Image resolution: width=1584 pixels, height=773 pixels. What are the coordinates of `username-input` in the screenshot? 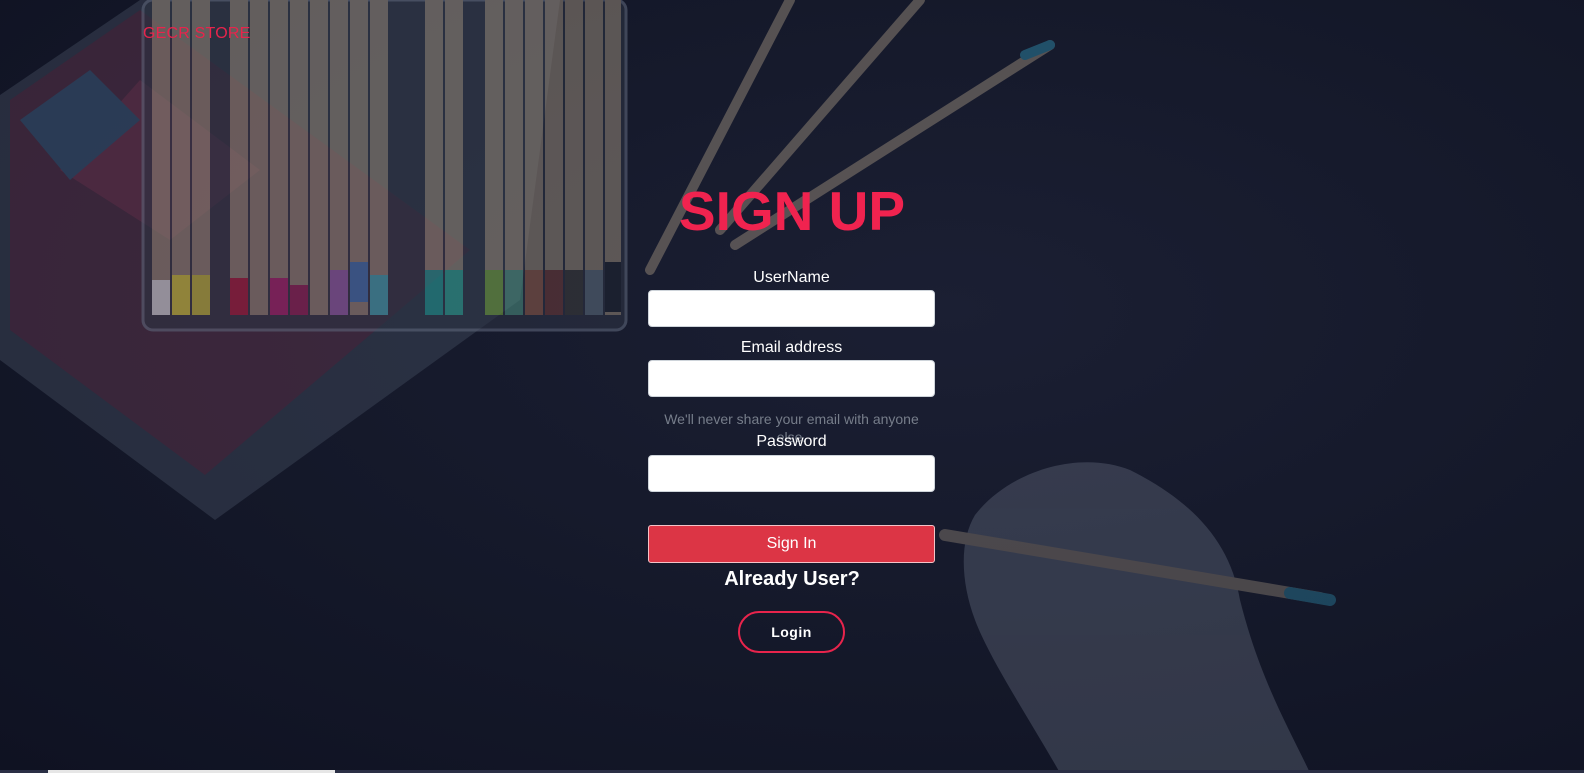 It's located at (791, 308).